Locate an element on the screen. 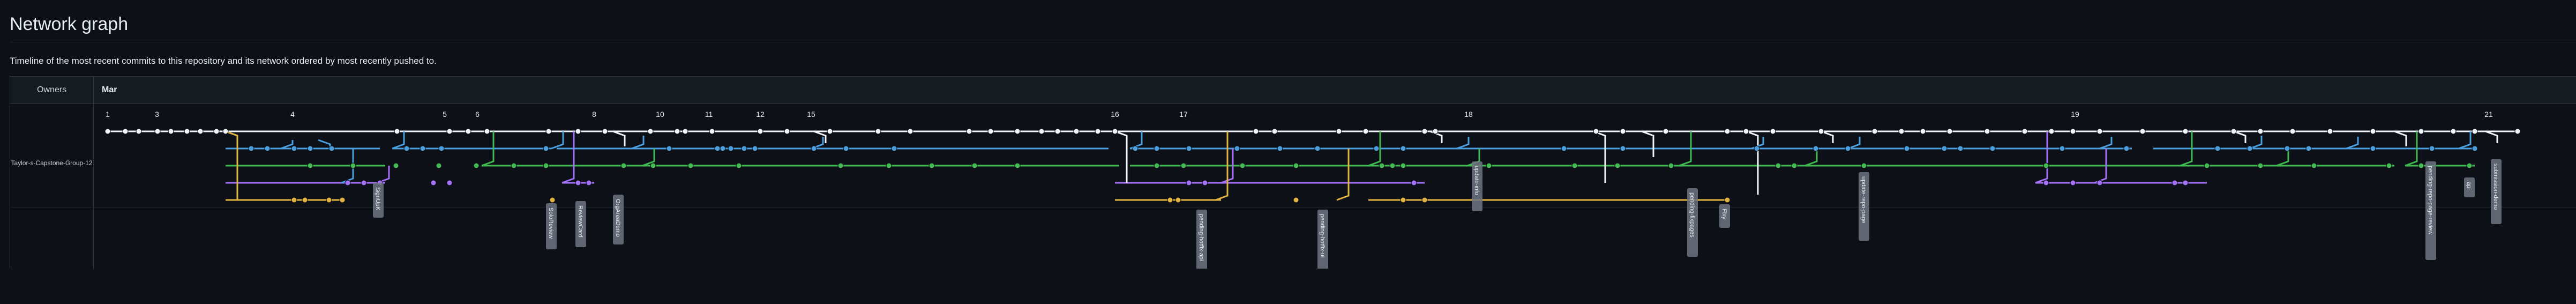  ref-label: pending-fixpages is located at coordinates (1692, 222).